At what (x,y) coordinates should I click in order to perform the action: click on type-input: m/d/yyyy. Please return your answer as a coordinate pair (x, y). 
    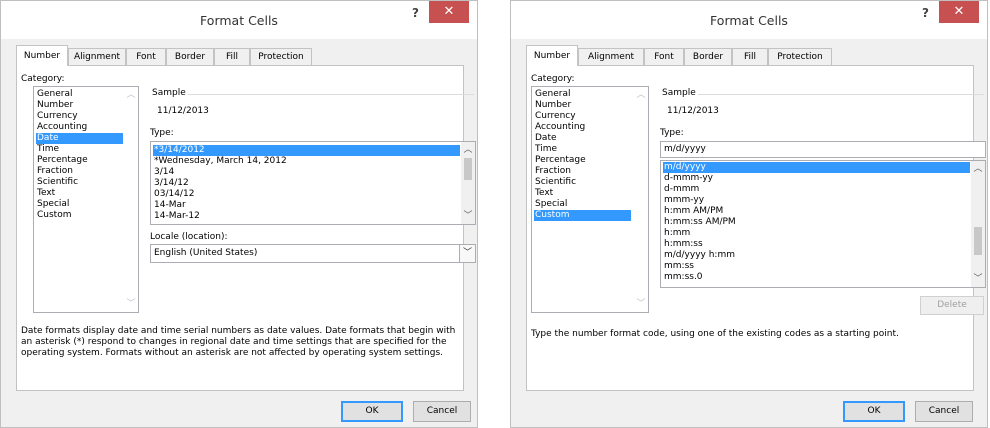
    Looking at the image, I should click on (823, 149).